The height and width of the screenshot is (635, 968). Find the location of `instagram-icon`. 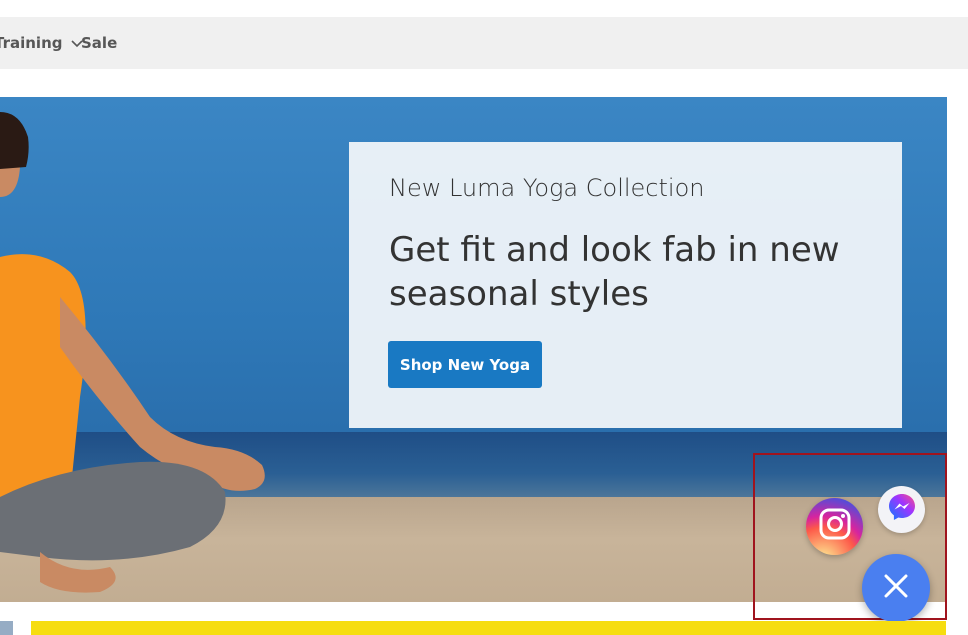

instagram-icon is located at coordinates (835, 526).